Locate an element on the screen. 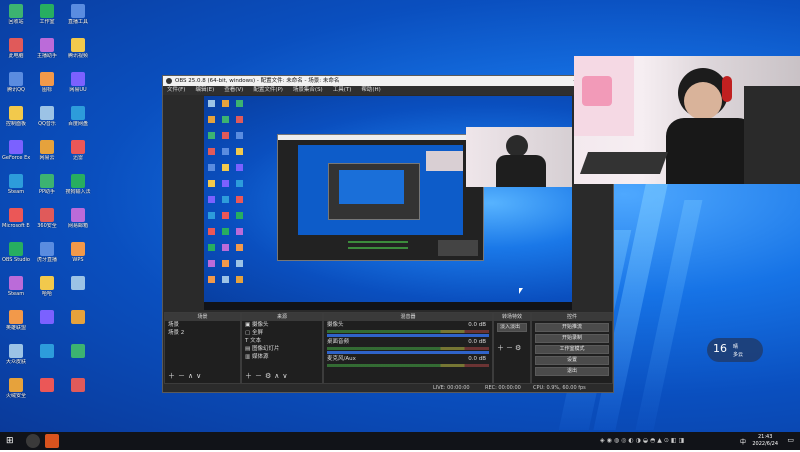  settings-button: 设置 is located at coordinates (572, 360).